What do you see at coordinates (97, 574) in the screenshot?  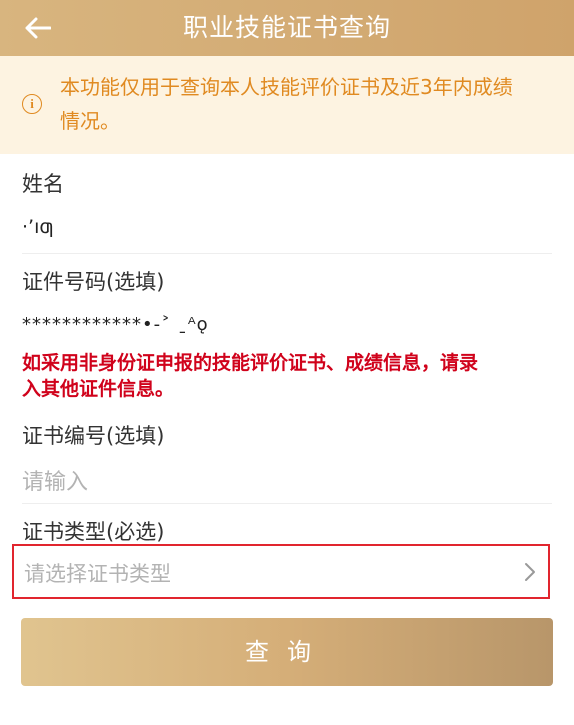 I see `cert-type-placeholder: 请选择证书类型` at bounding box center [97, 574].